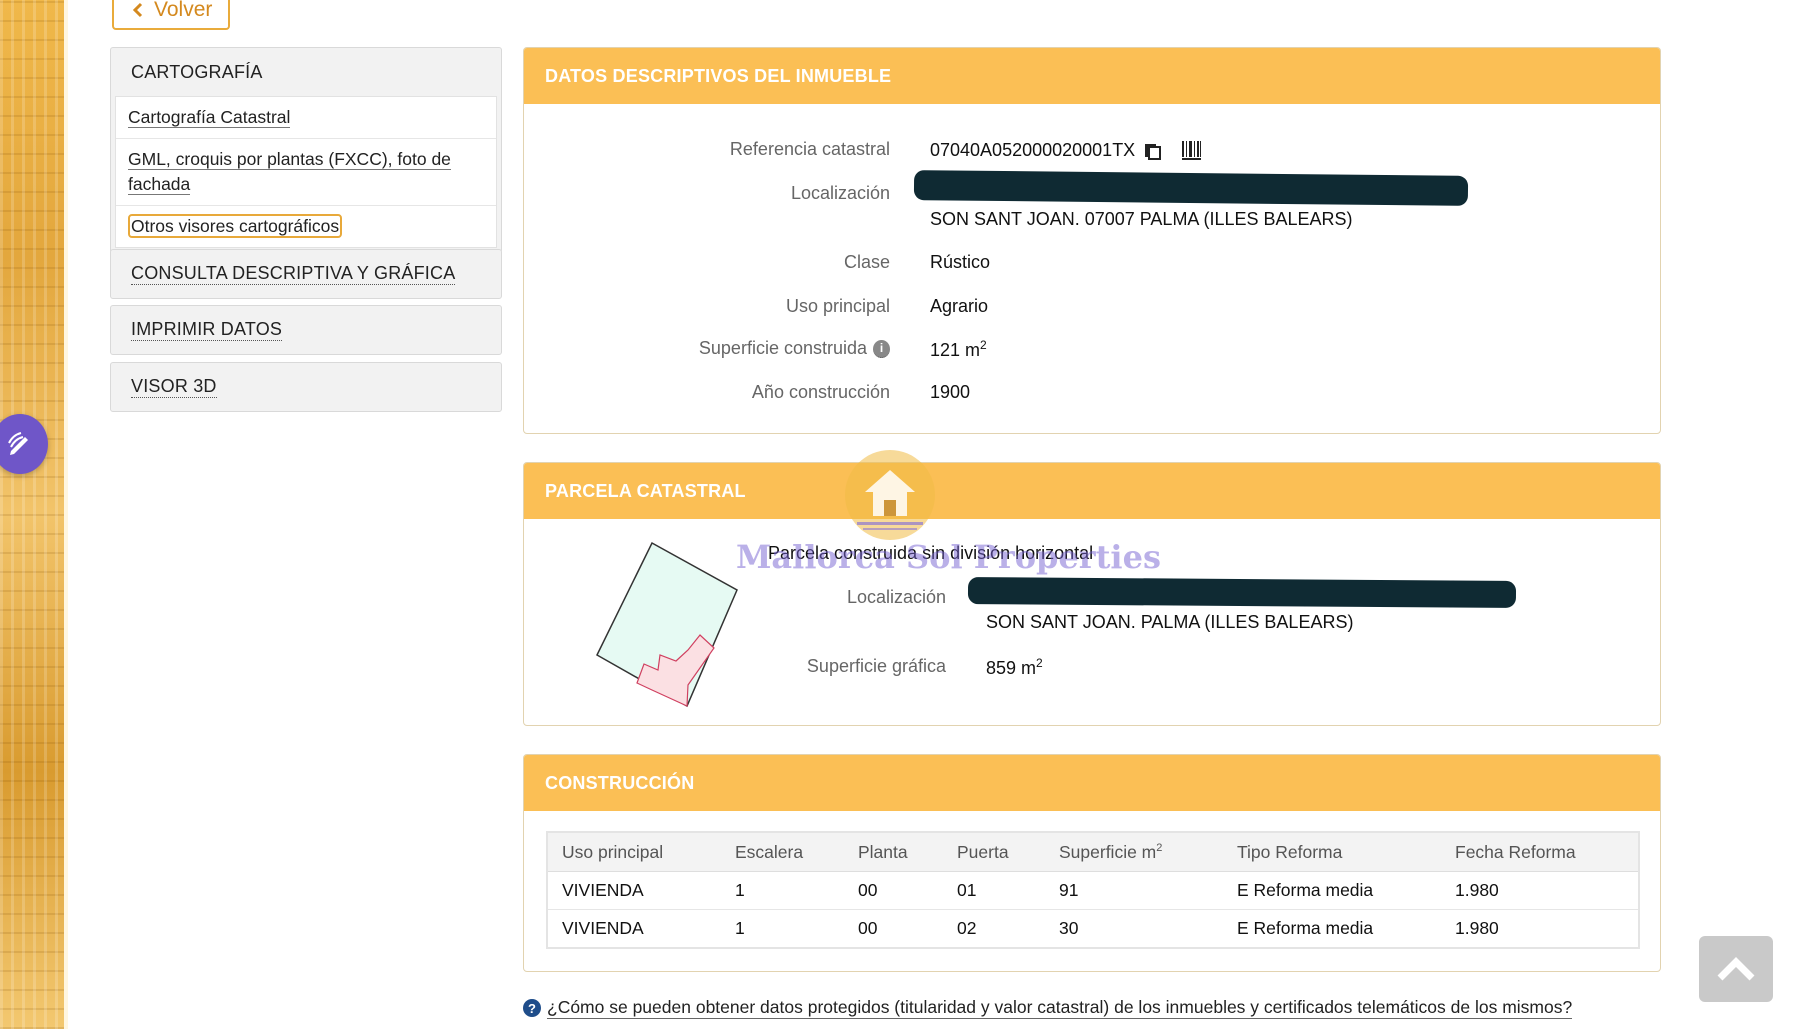  I want to click on column-header: Planta, so click(893, 852).